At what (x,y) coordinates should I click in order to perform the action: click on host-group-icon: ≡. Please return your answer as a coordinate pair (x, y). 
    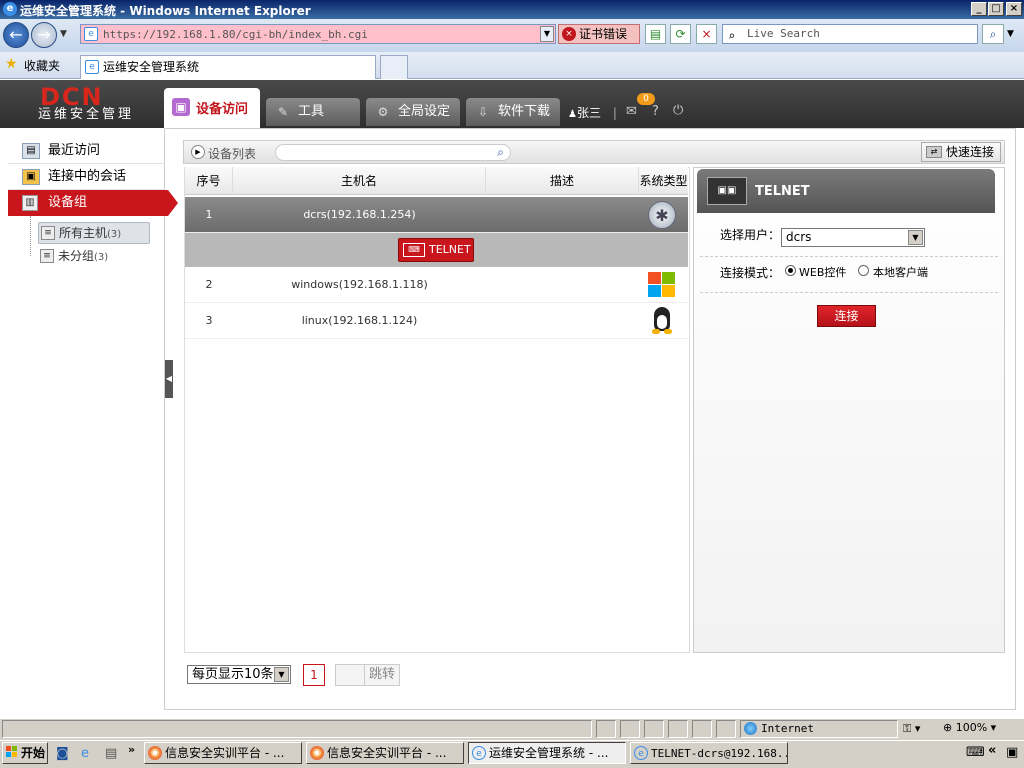
    Looking at the image, I should click on (48, 233).